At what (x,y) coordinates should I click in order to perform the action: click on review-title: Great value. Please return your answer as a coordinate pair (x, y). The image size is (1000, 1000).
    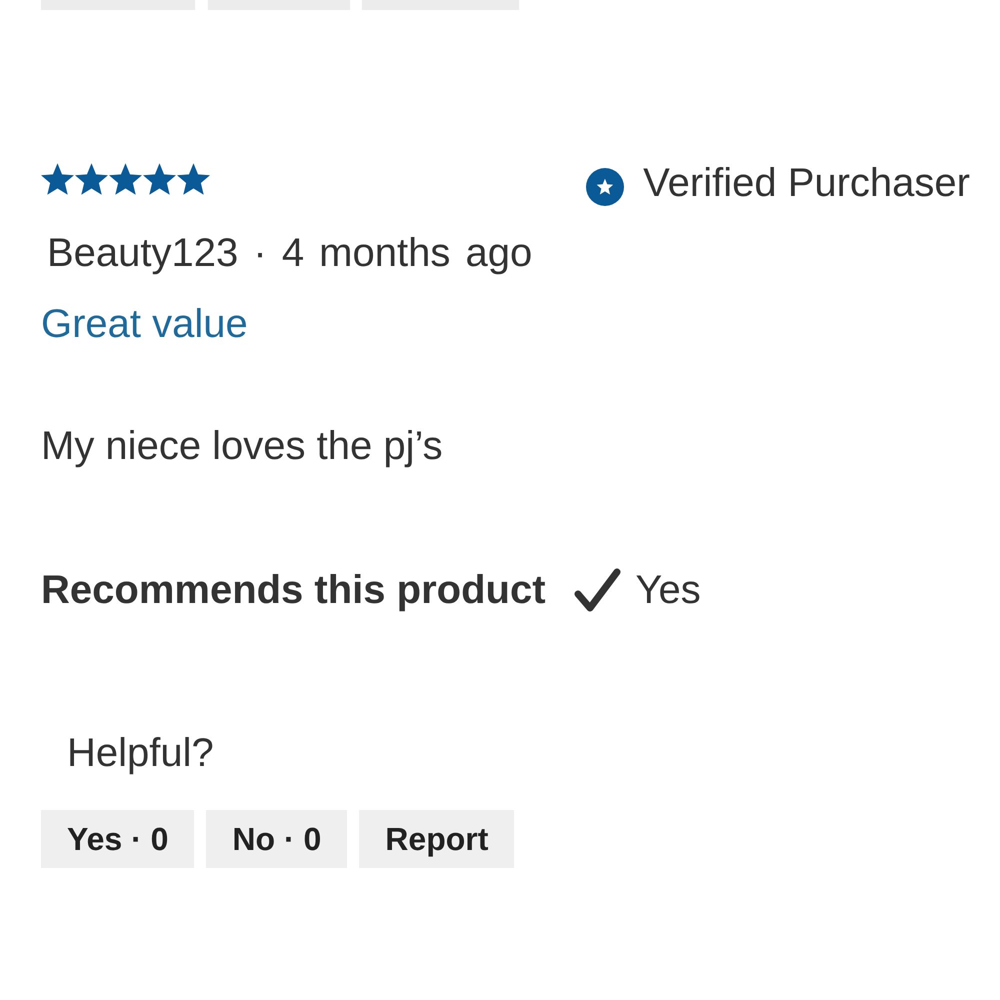
    Looking at the image, I should click on (144, 324).